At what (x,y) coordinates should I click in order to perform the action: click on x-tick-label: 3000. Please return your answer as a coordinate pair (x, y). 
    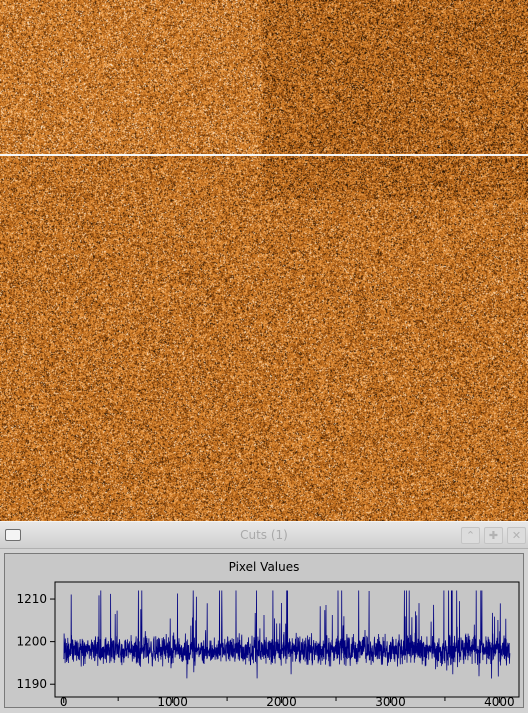
    Looking at the image, I should click on (390, 701).